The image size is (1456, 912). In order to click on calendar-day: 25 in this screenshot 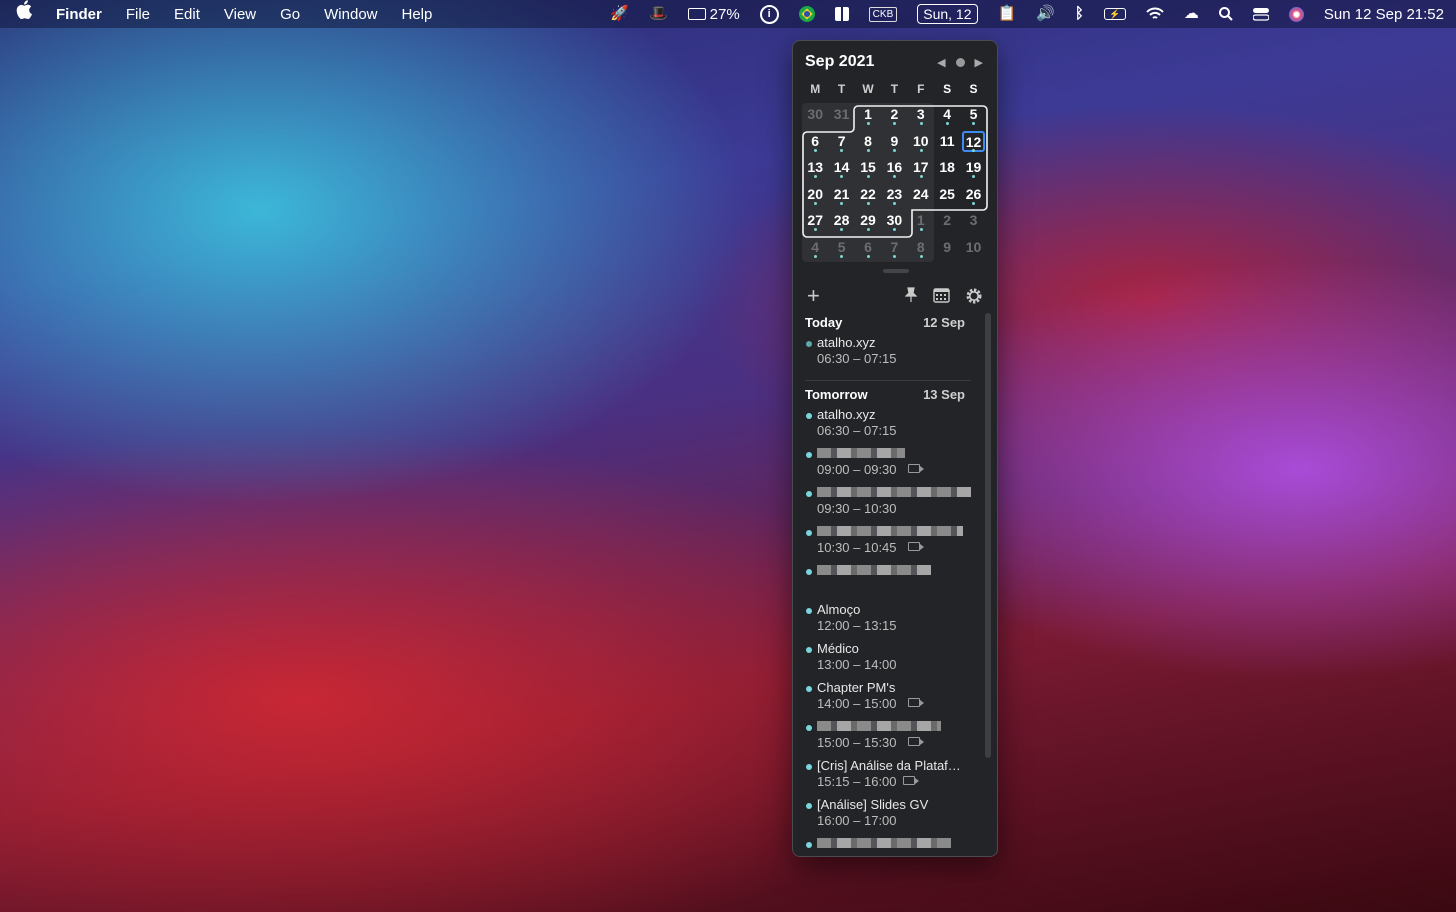, I will do `click(947, 196)`.